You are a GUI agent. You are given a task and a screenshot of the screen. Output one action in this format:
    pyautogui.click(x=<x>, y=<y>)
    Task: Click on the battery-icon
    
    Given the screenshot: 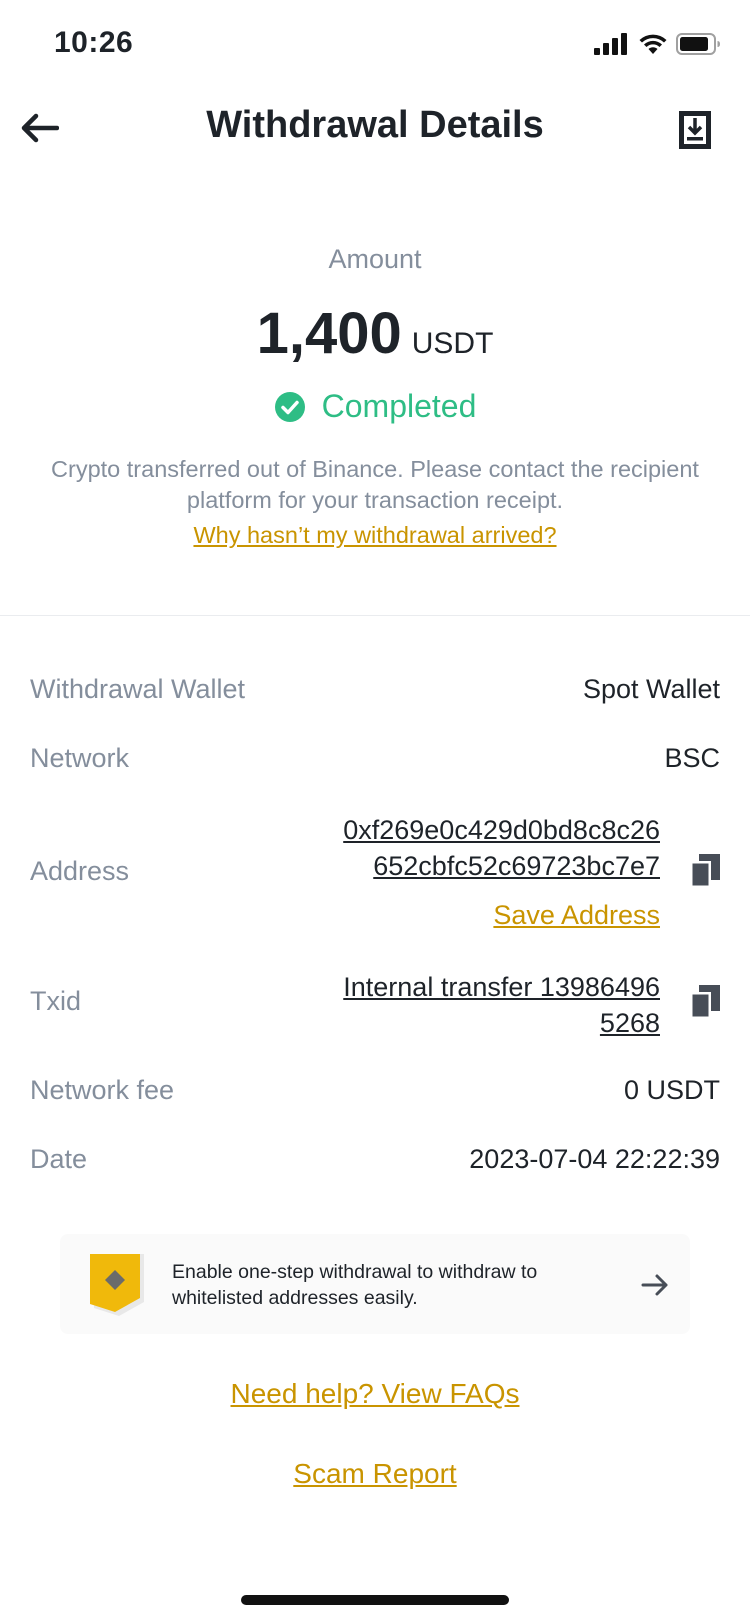 What is the action you would take?
    pyautogui.click(x=698, y=44)
    